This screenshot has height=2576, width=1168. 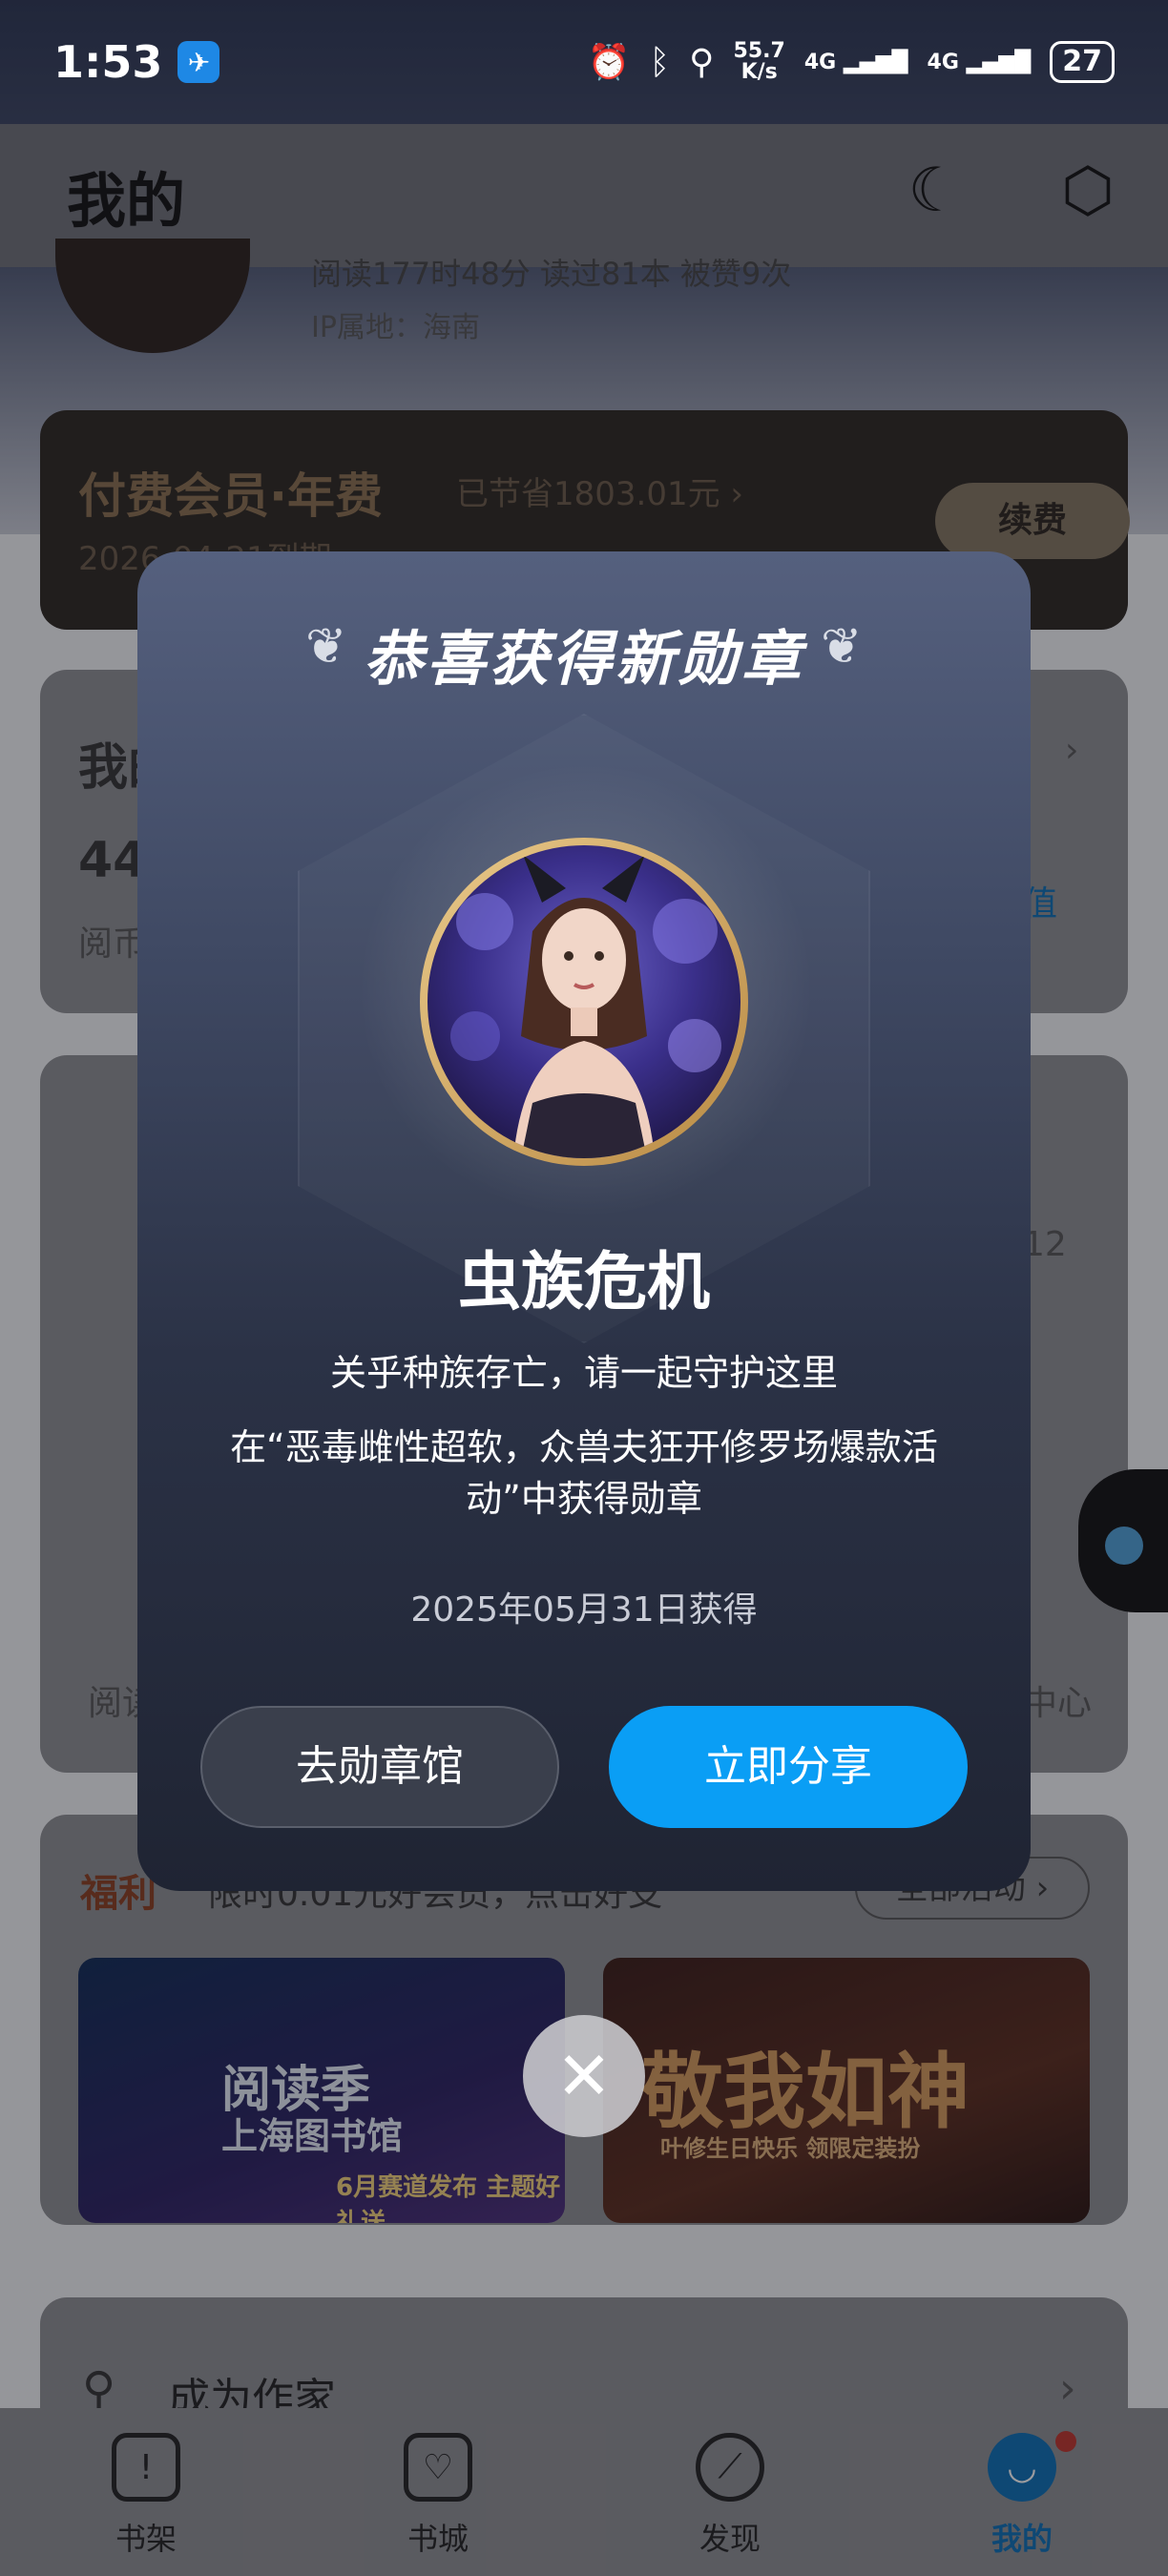 What do you see at coordinates (609, 62) in the screenshot?
I see `alarm-icon: ⏰` at bounding box center [609, 62].